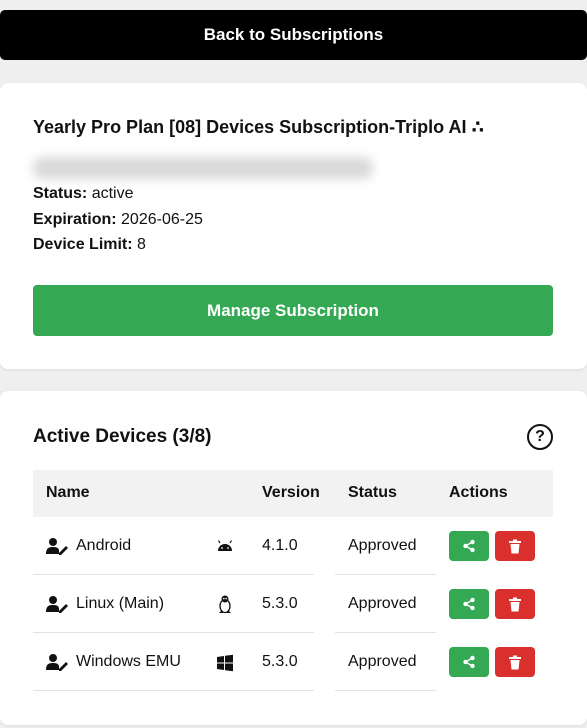 This screenshot has width=587, height=728. Describe the element at coordinates (478, 492) in the screenshot. I see `column-actions: Actions` at that location.